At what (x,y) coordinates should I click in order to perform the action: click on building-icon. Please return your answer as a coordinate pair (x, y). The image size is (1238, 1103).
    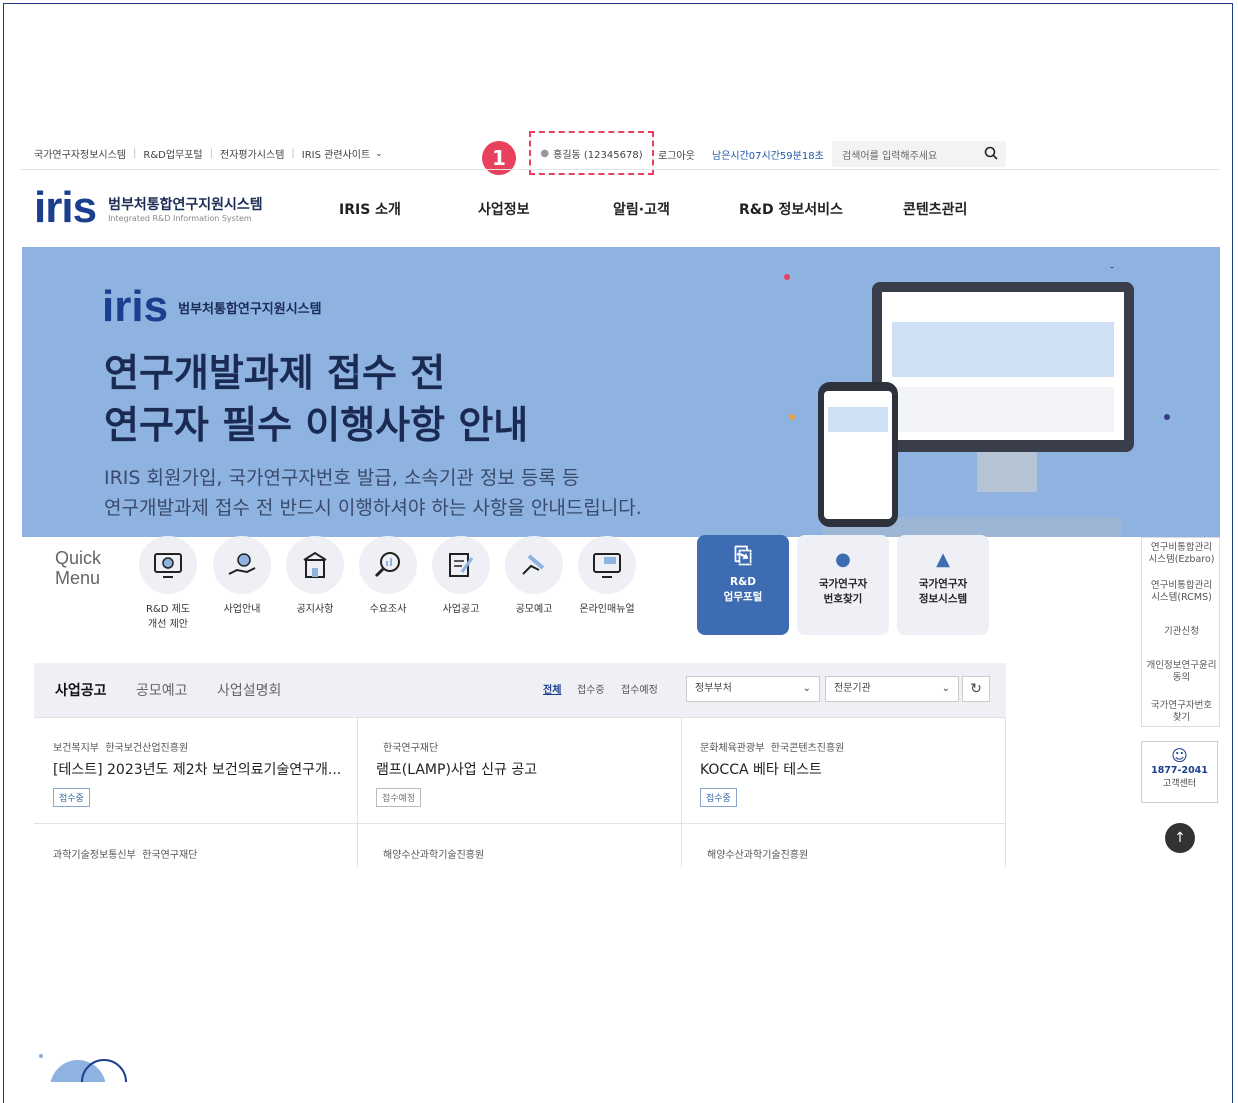
    Looking at the image, I should click on (315, 564).